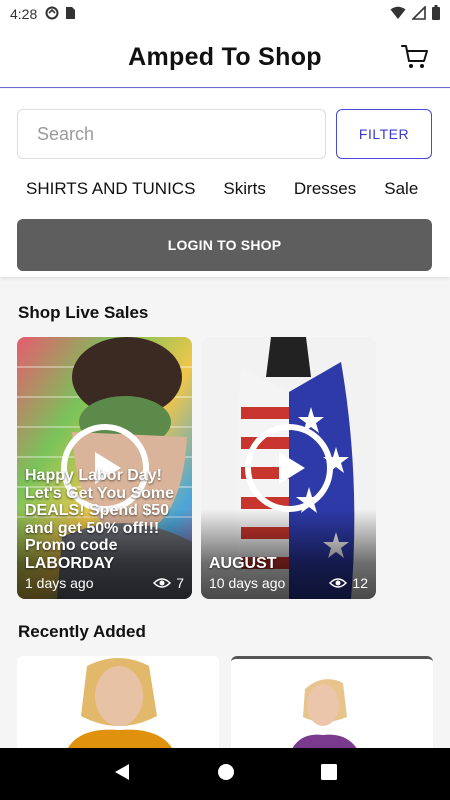  What do you see at coordinates (292, 468) in the screenshot?
I see `play-icon` at bounding box center [292, 468].